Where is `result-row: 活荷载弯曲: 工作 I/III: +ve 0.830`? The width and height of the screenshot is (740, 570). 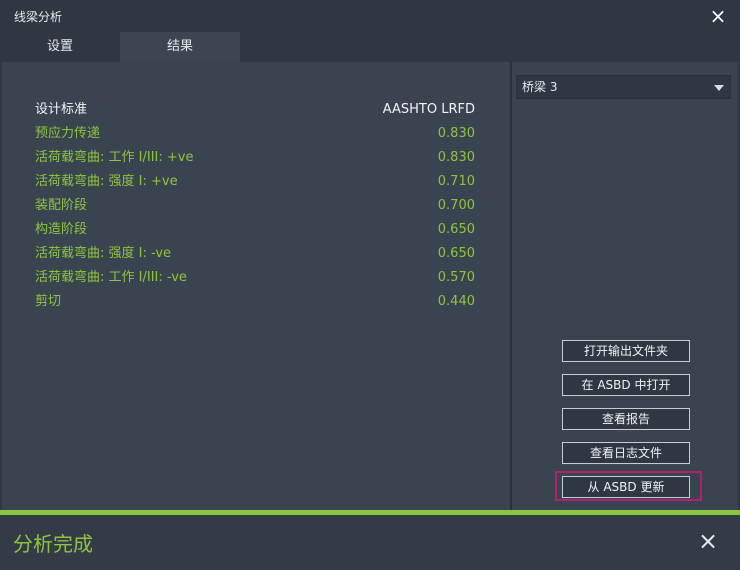 result-row: 活荷载弯曲: 工作 I/III: +ve 0.830 is located at coordinates (255, 160).